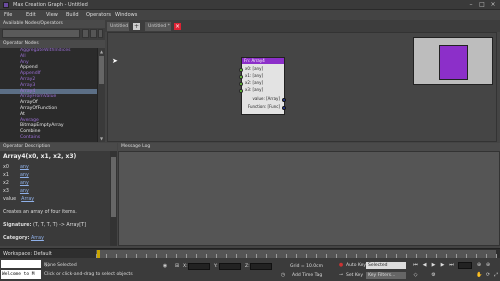 Image resolution: width=500 pixels, height=281 pixels. I want to click on close-tab-icon: ×, so click(177, 26).